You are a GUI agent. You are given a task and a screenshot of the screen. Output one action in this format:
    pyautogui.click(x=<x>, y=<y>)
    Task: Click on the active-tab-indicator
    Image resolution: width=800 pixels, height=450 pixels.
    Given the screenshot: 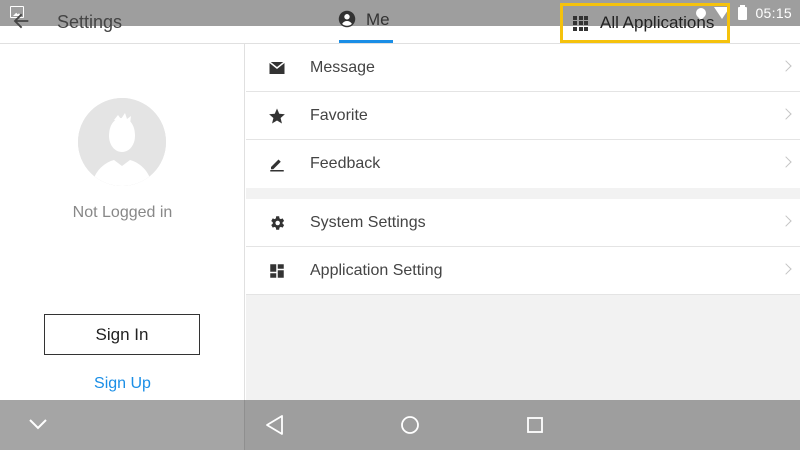 What is the action you would take?
    pyautogui.click(x=366, y=41)
    